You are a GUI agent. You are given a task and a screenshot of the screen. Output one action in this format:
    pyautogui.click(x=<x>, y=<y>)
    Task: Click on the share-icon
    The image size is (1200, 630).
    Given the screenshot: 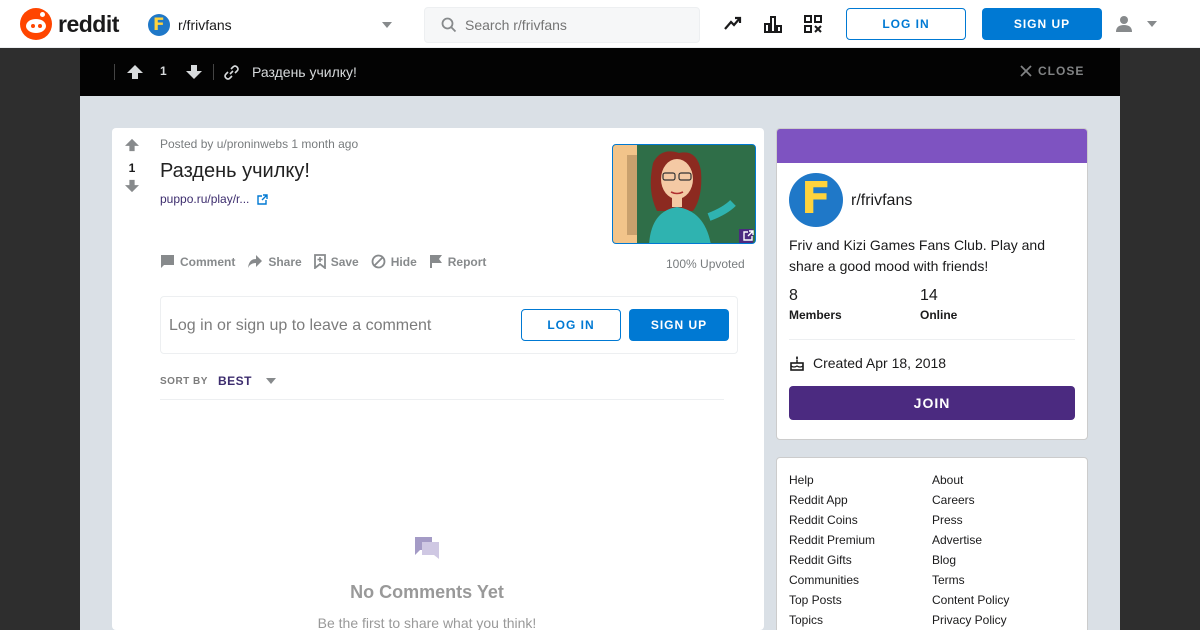 What is the action you would take?
    pyautogui.click(x=255, y=261)
    